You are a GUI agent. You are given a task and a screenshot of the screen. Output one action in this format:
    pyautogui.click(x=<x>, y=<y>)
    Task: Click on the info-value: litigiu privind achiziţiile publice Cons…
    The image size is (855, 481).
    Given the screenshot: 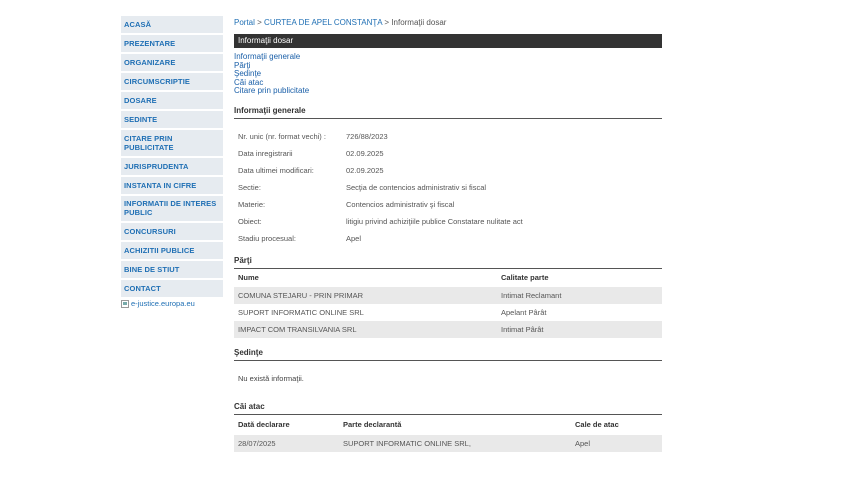 What is the action you would take?
    pyautogui.click(x=434, y=221)
    